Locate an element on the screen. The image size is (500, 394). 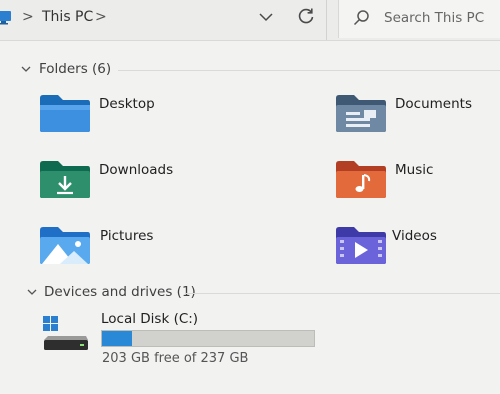
folder-label-downloads: Downloads is located at coordinates (136, 170).